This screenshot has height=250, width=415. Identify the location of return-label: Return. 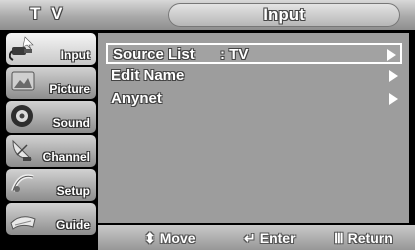
(370, 238).